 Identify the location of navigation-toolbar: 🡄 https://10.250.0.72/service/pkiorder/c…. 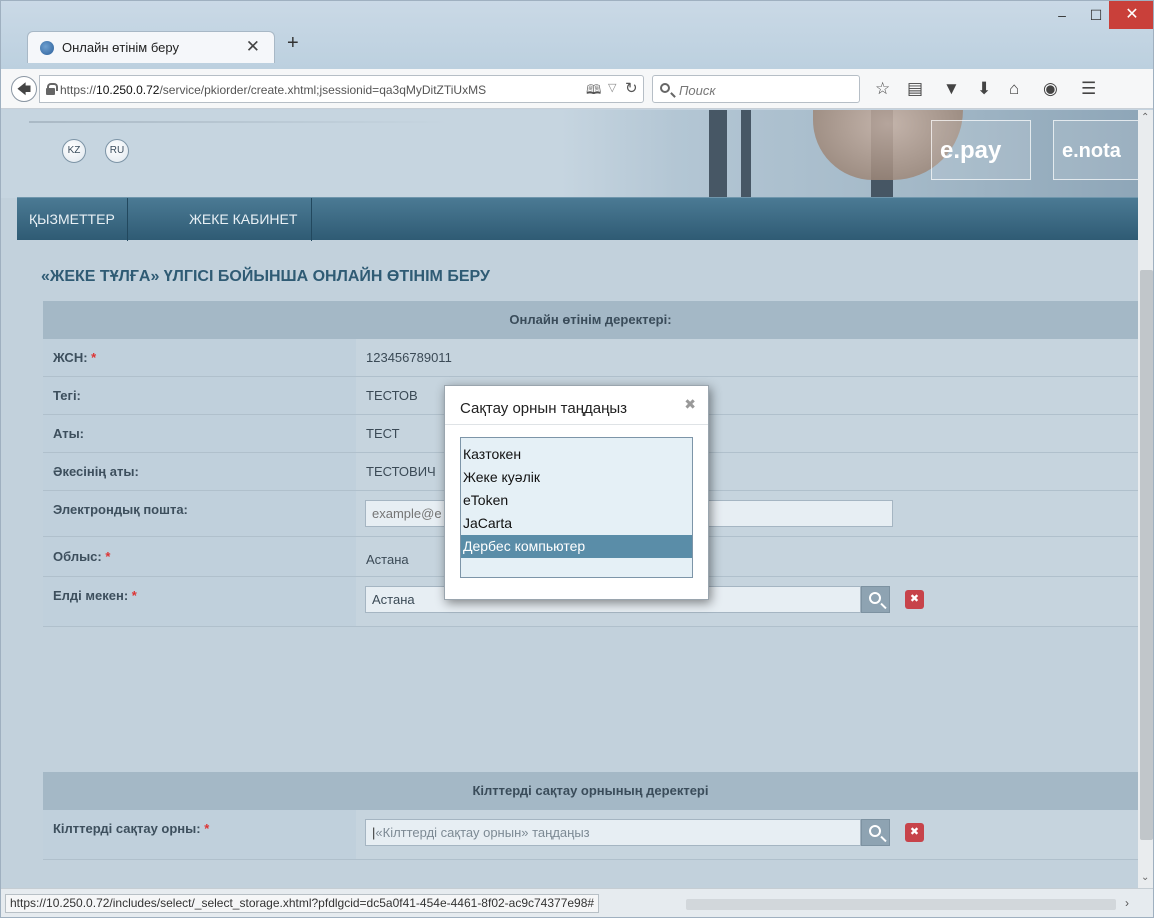
(577, 89).